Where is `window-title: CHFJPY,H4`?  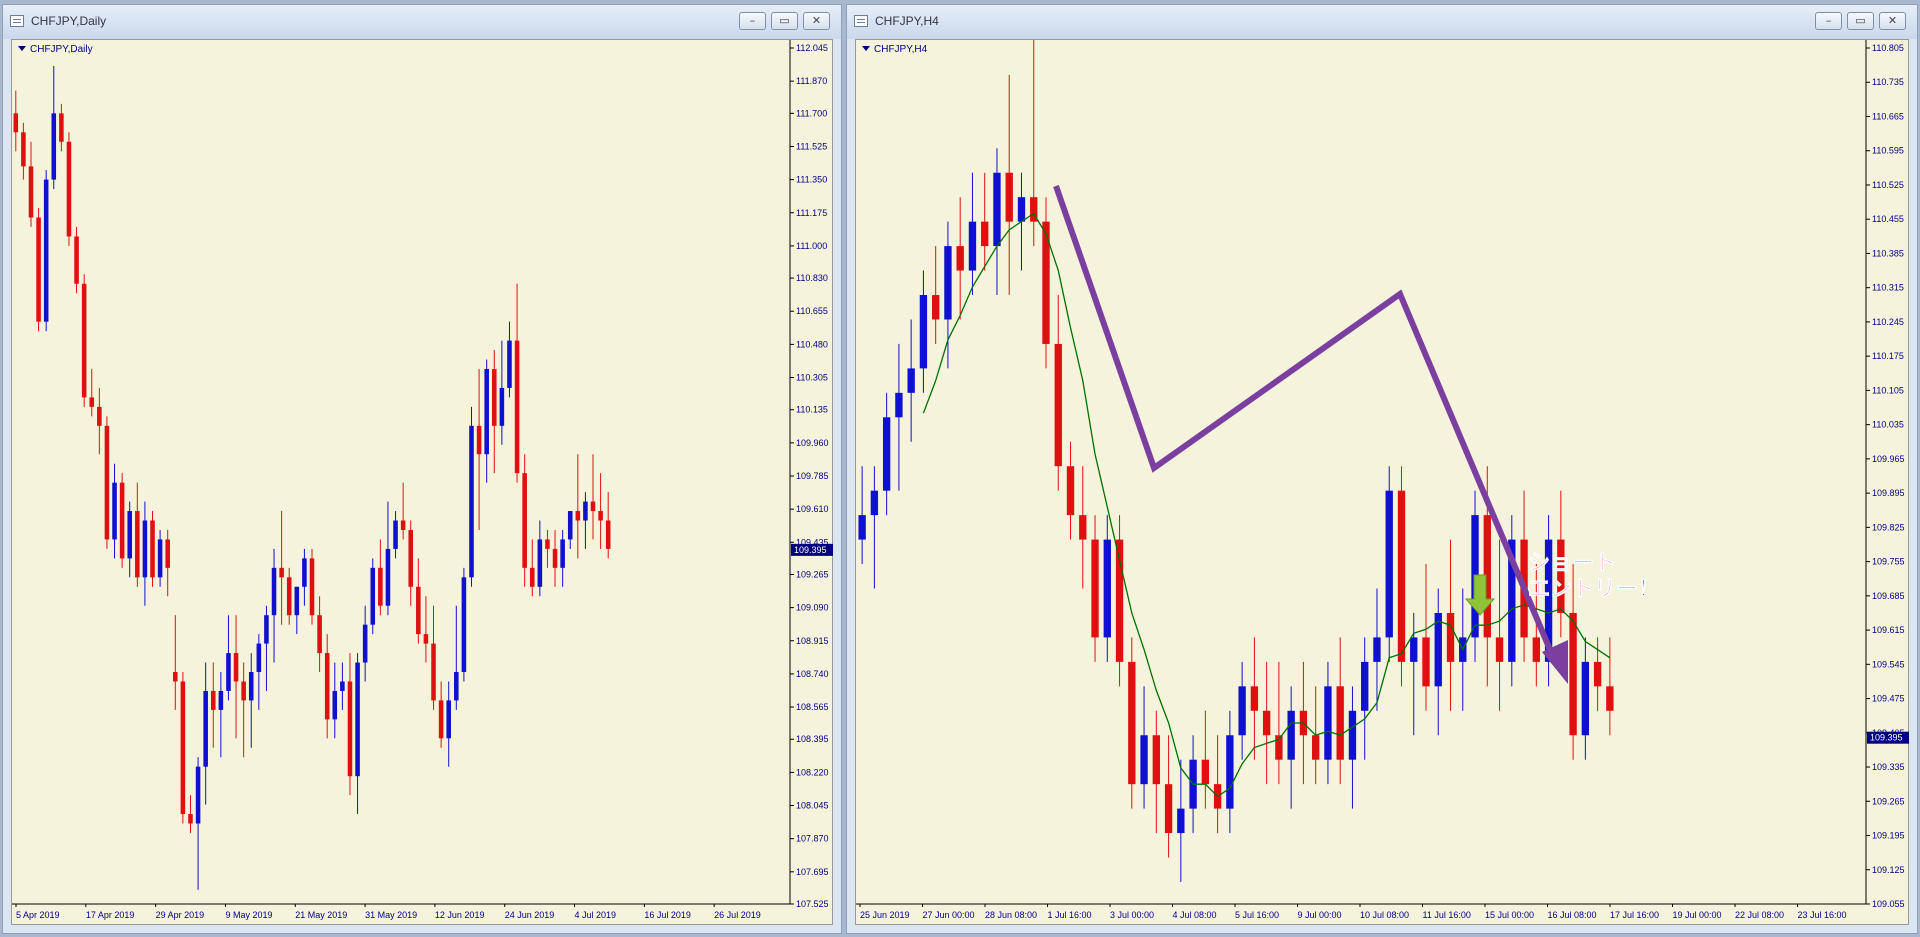 window-title: CHFJPY,H4 is located at coordinates (907, 21).